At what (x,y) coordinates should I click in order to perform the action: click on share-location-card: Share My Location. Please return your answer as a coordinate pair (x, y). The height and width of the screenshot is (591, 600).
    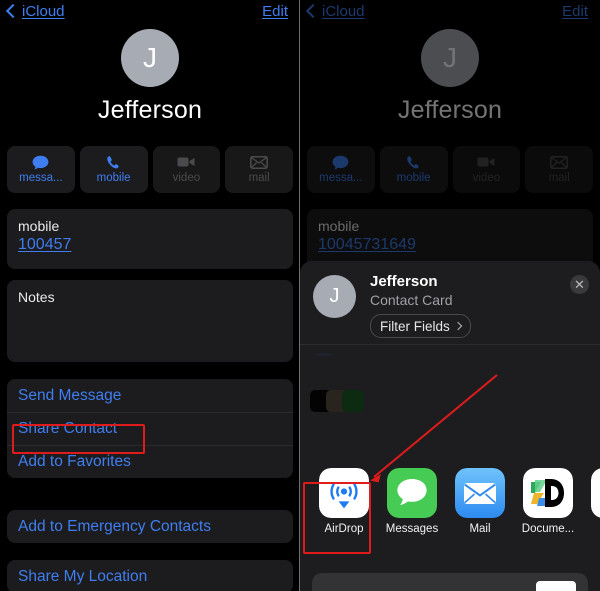
    Looking at the image, I should click on (150, 575).